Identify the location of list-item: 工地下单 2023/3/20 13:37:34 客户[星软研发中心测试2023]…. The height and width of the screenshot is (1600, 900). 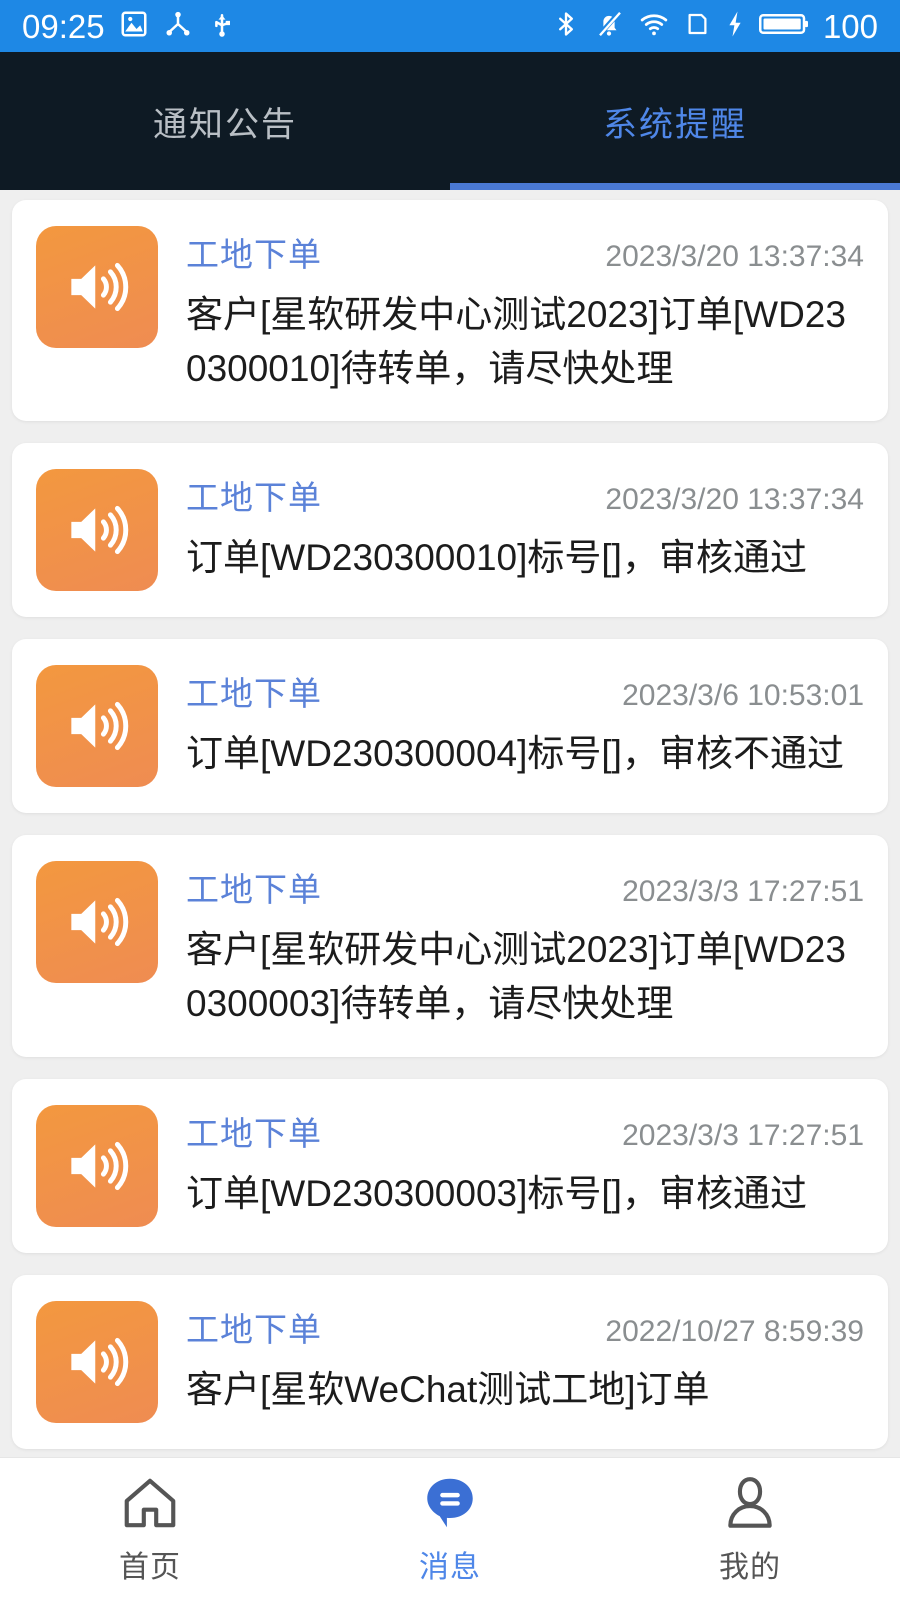
(450, 311).